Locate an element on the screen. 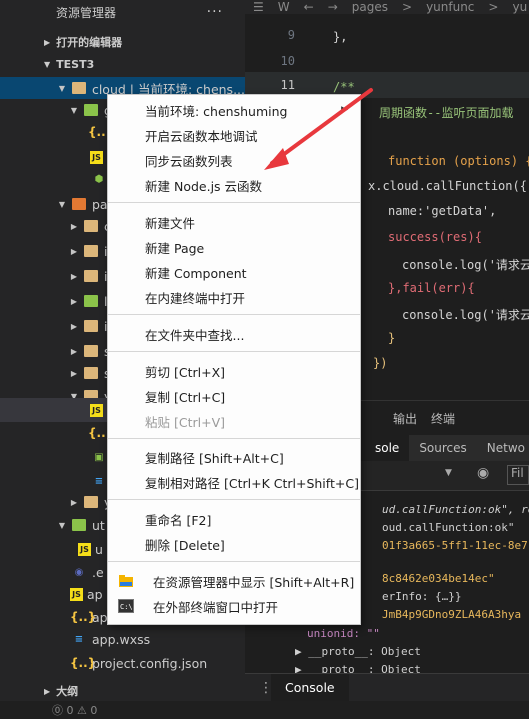 The width and height of the screenshot is (529, 719). menu-item-delete: 删除 [Delete] is located at coordinates (234, 544).